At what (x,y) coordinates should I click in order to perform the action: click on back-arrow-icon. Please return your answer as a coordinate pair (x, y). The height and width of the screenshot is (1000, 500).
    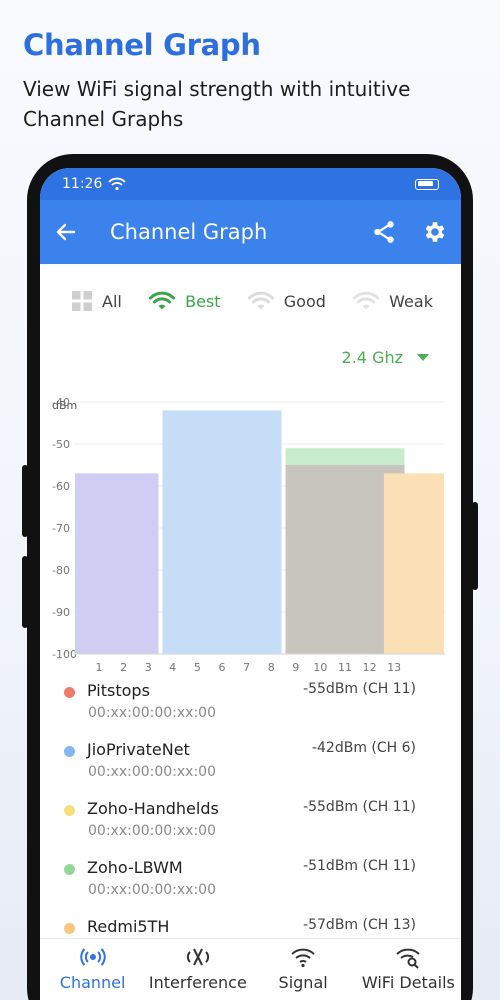
    Looking at the image, I should click on (66, 232).